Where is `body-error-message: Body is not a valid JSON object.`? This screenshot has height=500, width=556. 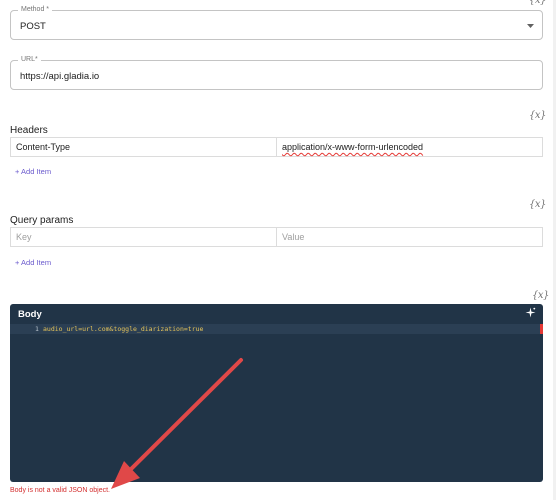 body-error-message: Body is not a valid JSON object. is located at coordinates (60, 490).